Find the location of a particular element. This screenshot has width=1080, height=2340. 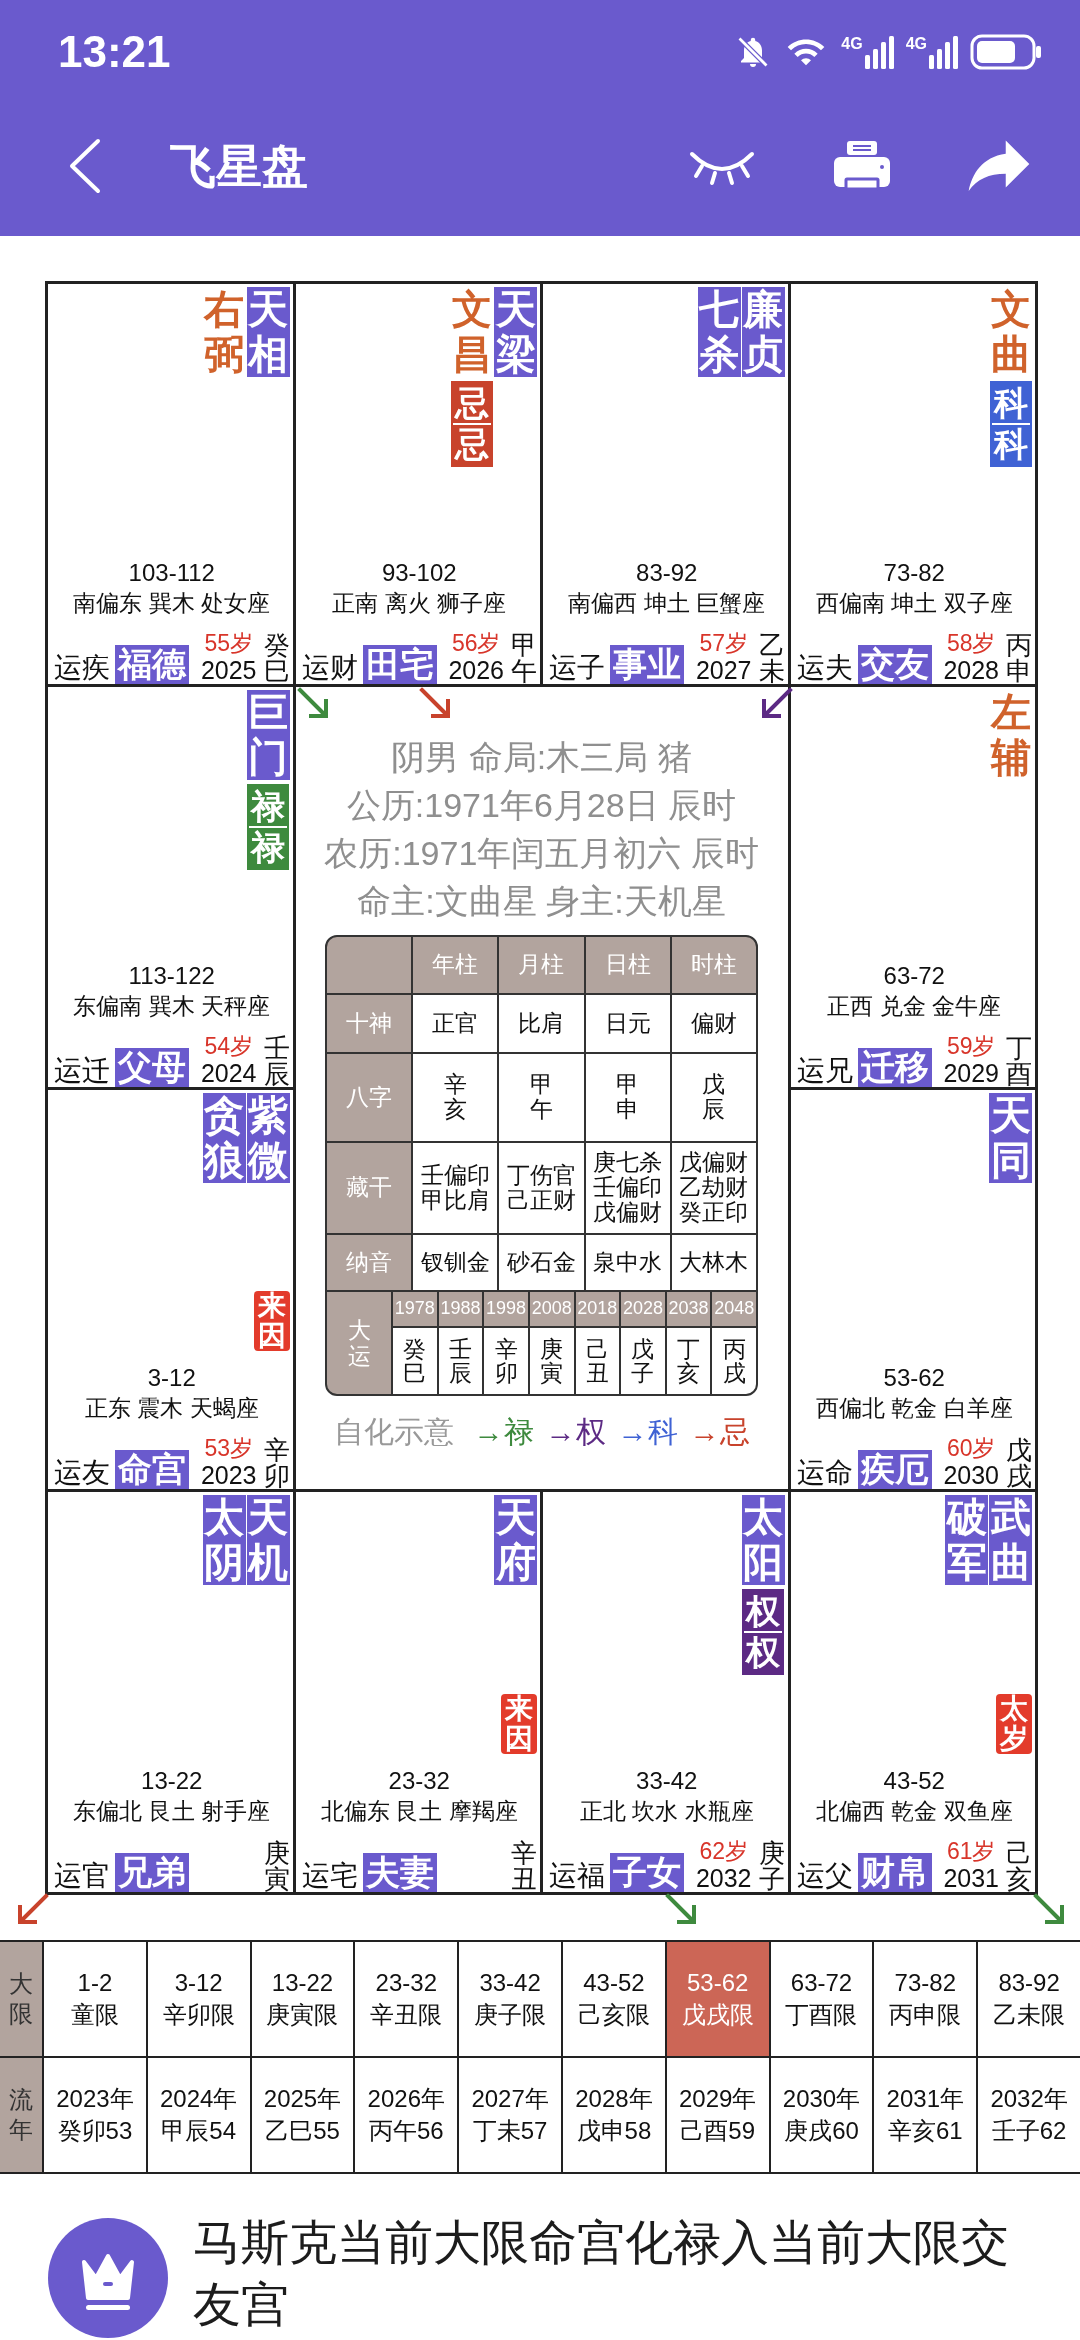

ganzhi-text: 辛丑 is located at coordinates (524, 1866).